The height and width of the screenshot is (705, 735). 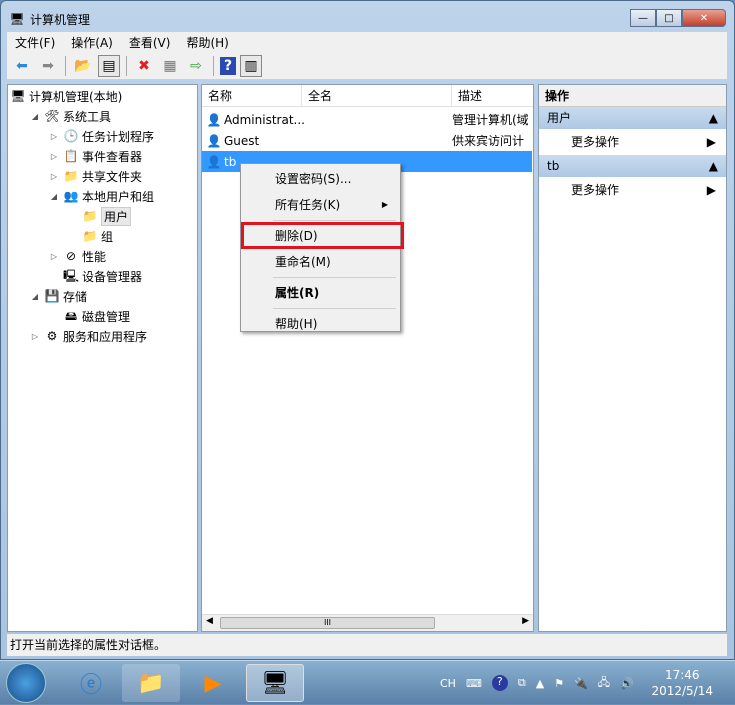 What do you see at coordinates (604, 683) in the screenshot?
I see `network-icon: 🖧` at bounding box center [604, 683].